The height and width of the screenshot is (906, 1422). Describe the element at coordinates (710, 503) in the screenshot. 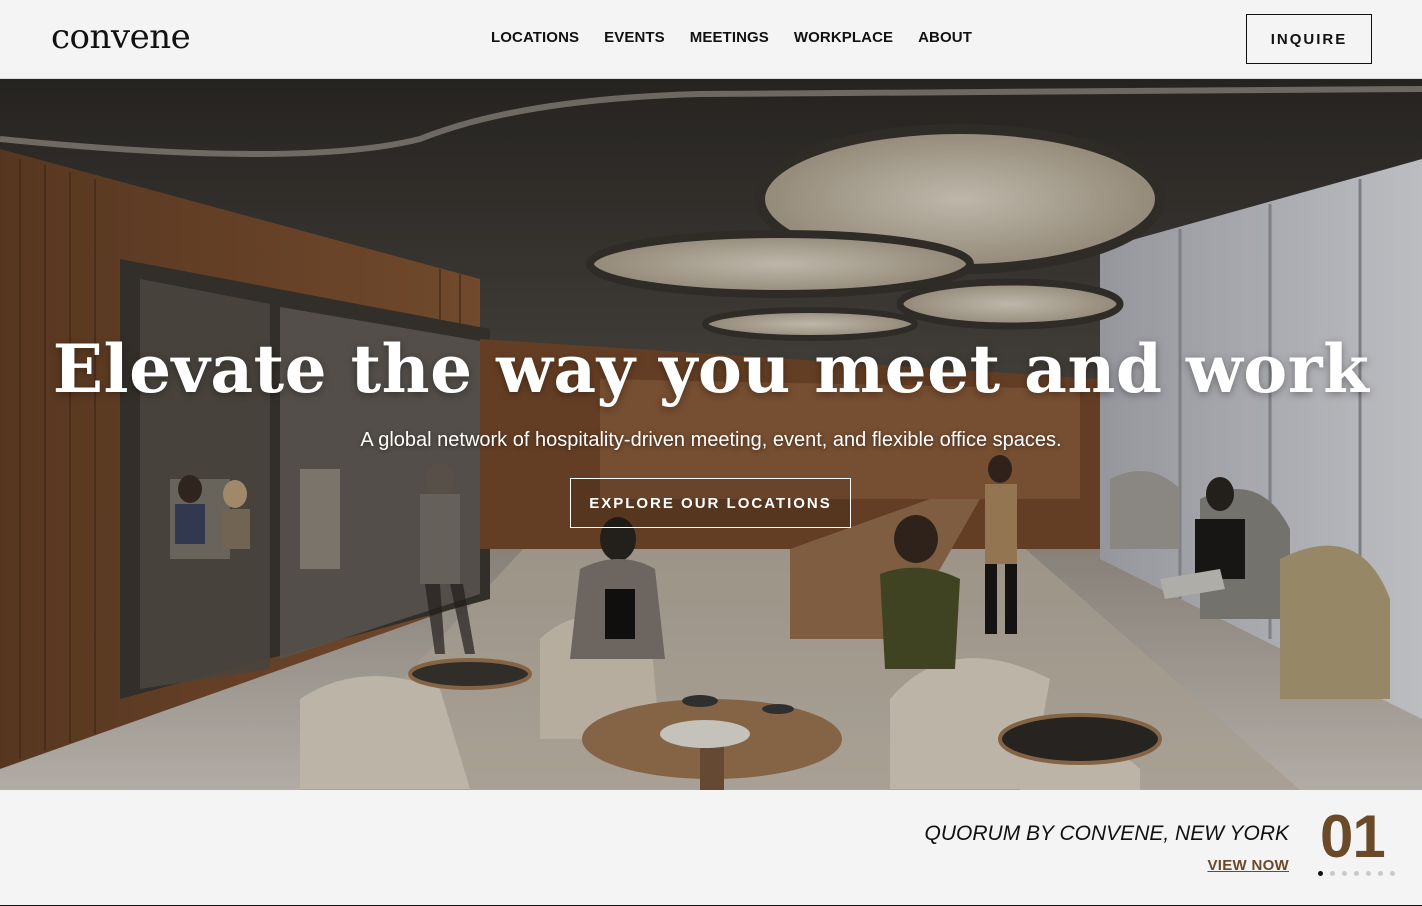

I see `explore-locations-button: EXPLORE OUR LOCATIONS` at that location.